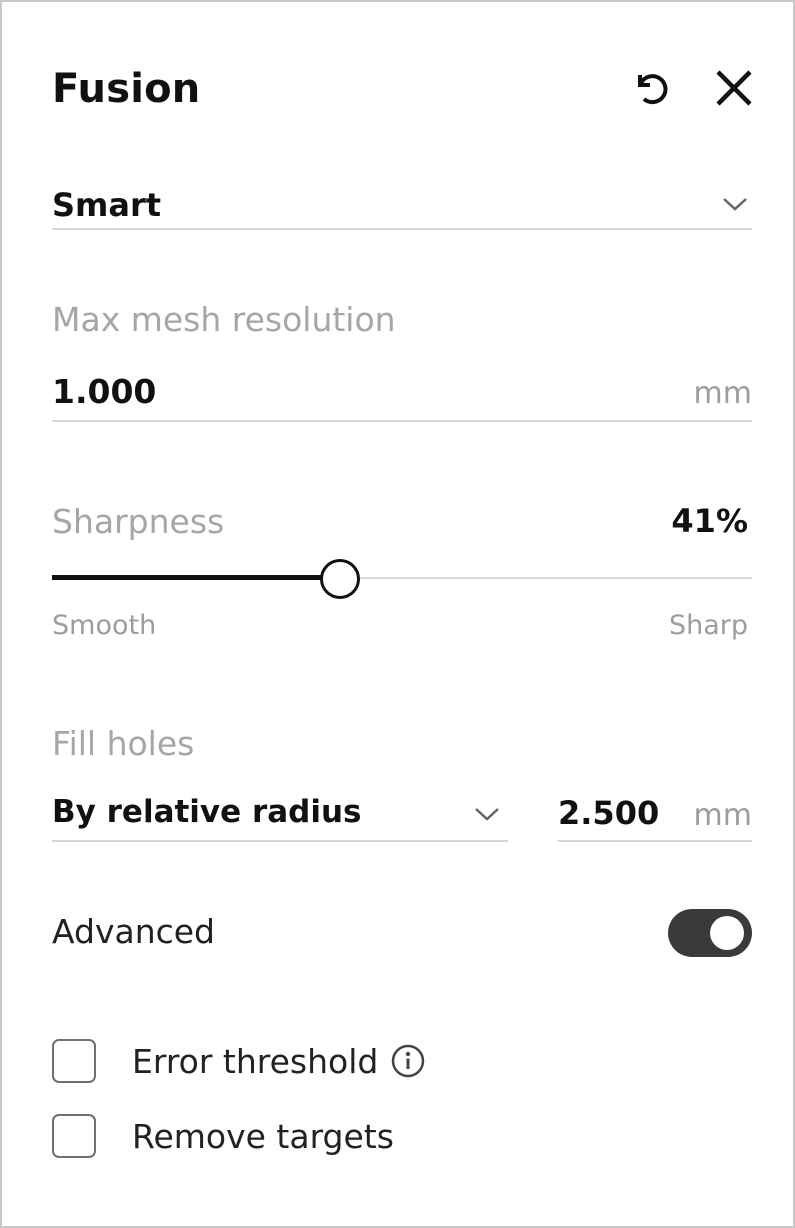  What do you see at coordinates (402, 578) in the screenshot?
I see `sharpness-slider` at bounding box center [402, 578].